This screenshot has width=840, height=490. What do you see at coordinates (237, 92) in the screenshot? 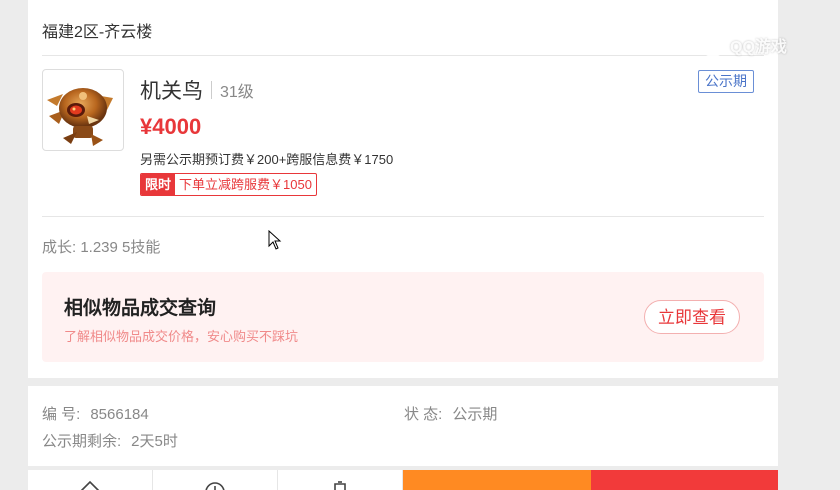
I see `pet-level: 31级` at bounding box center [237, 92].